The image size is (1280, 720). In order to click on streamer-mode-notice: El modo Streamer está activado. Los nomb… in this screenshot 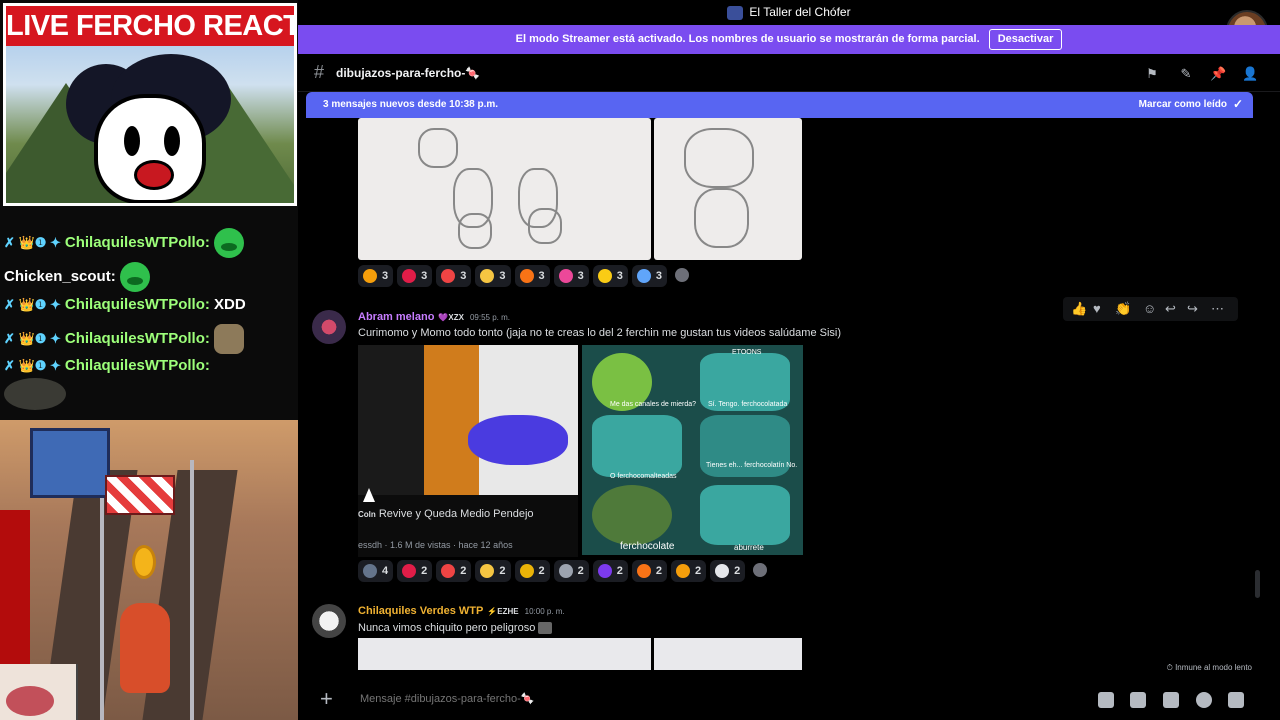, I will do `click(789, 39)`.